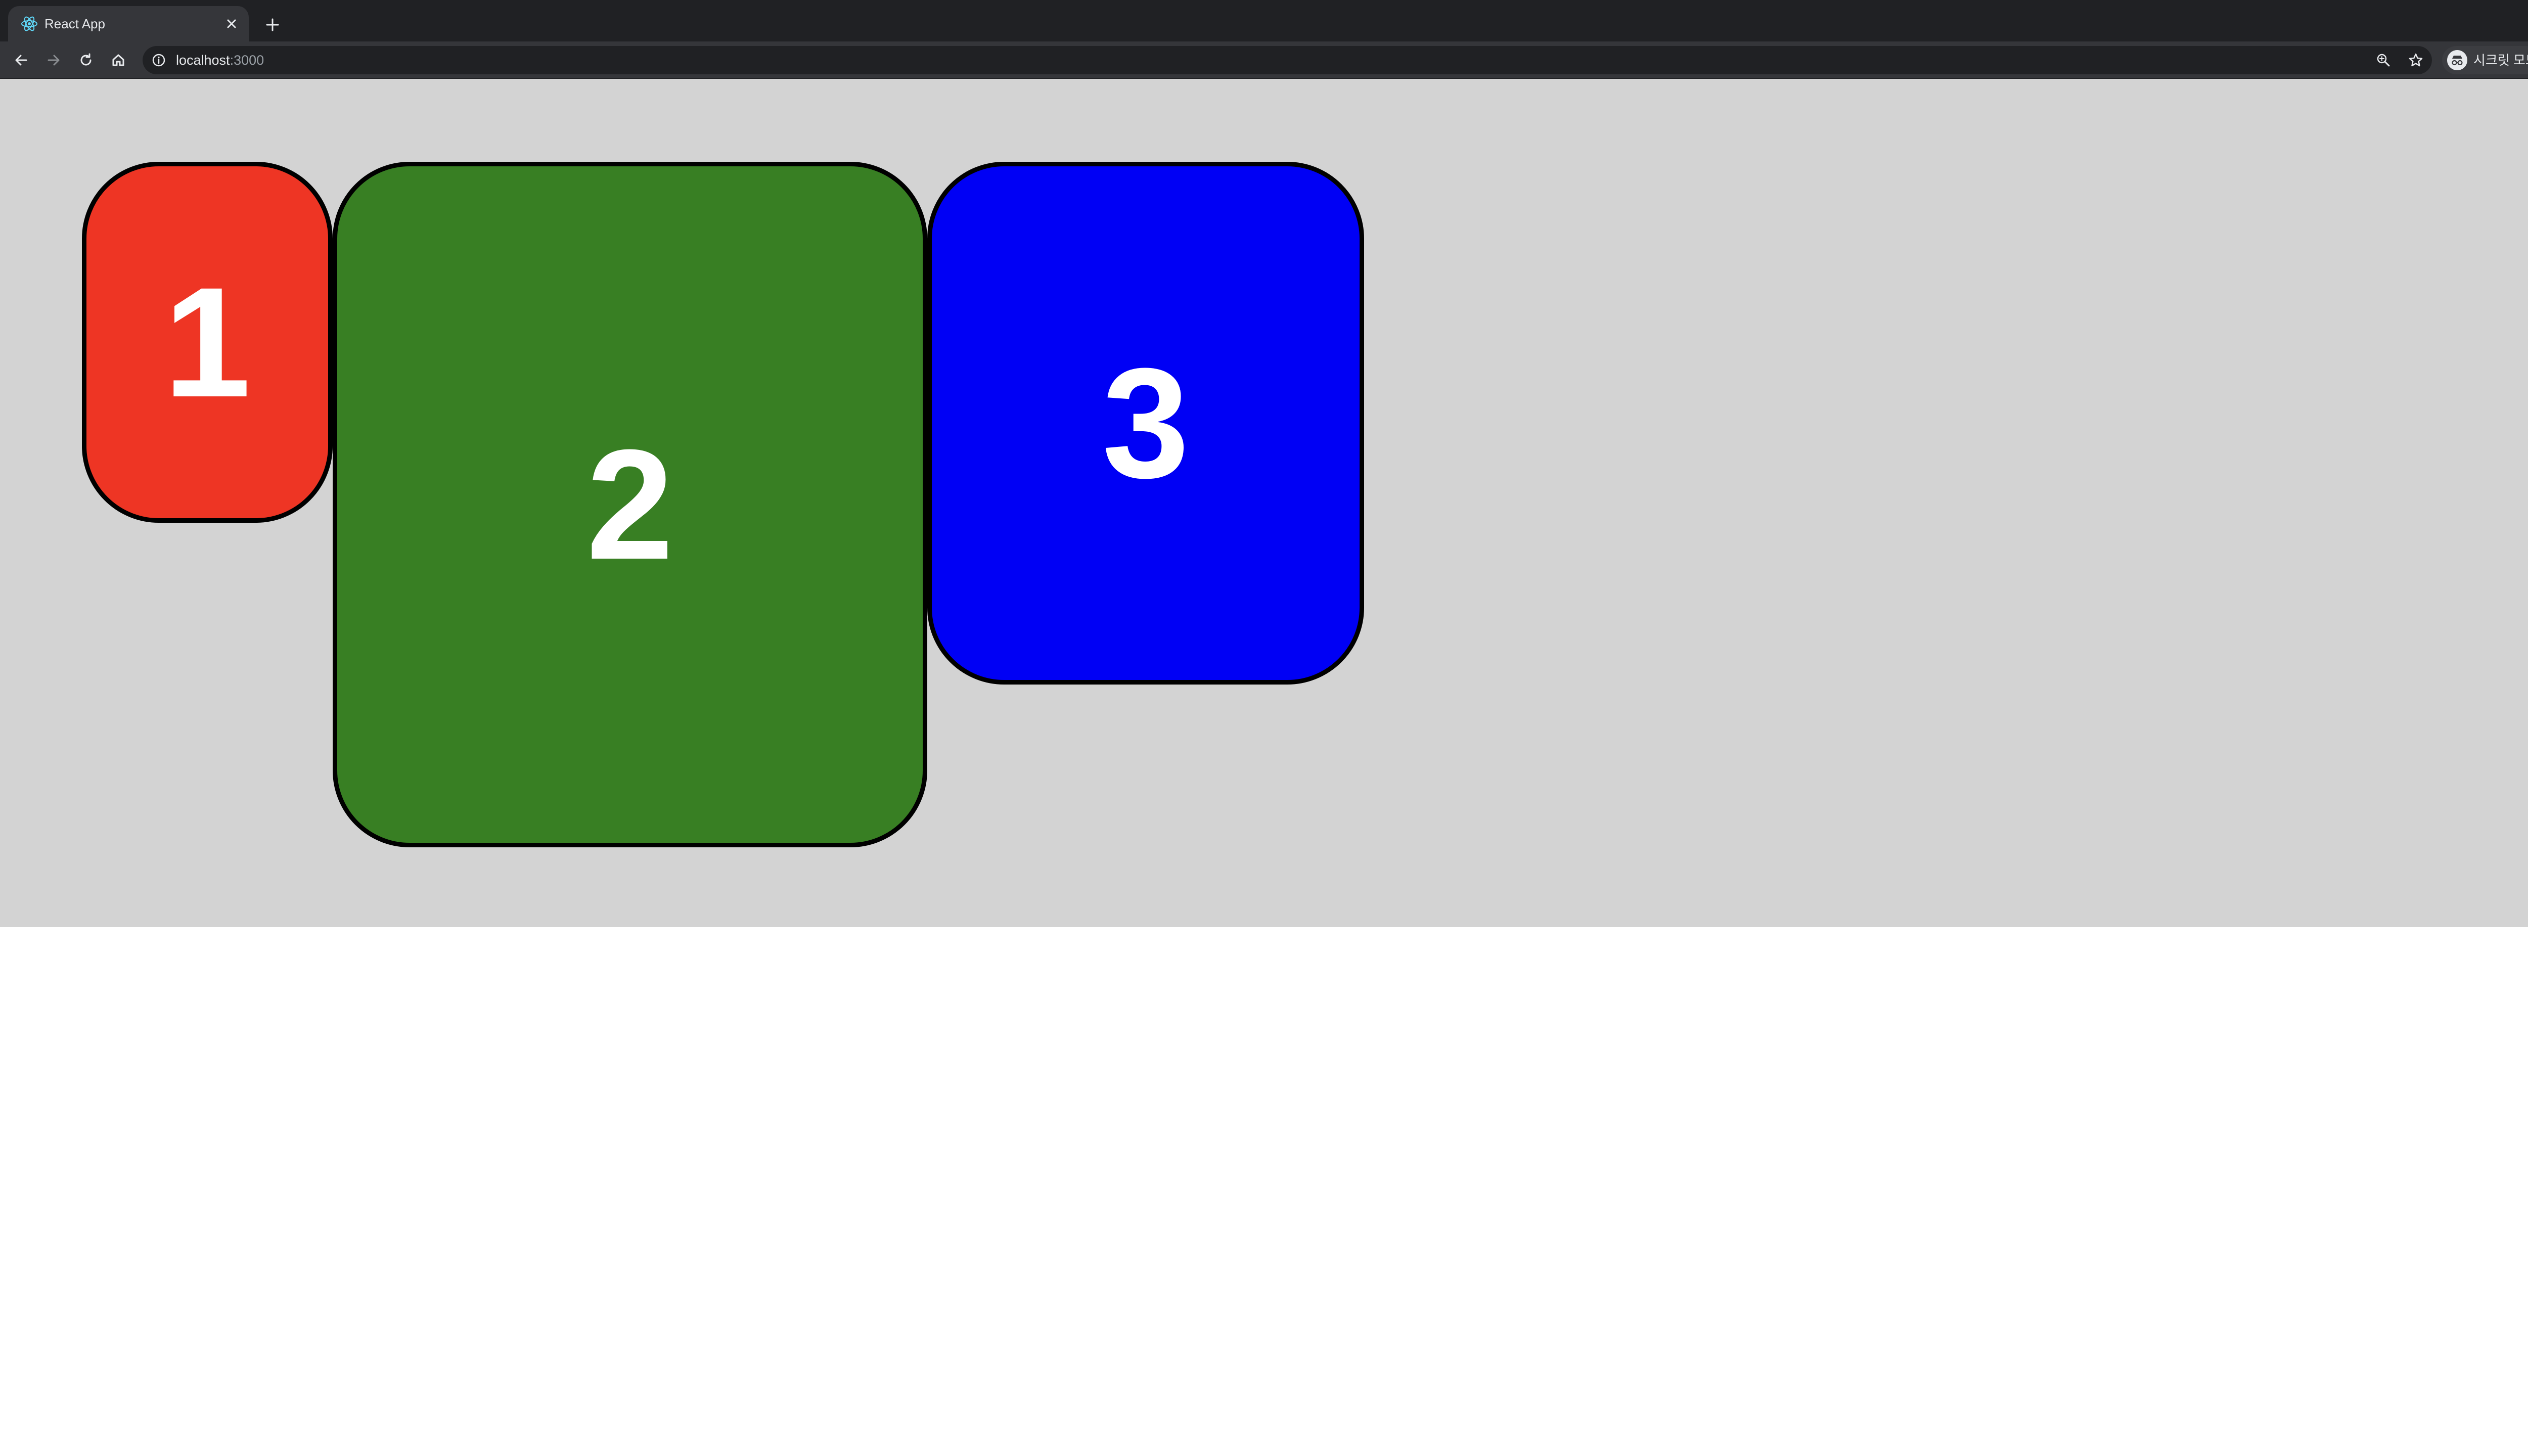 The image size is (2528, 1456). I want to click on box-3: 3, so click(1145, 423).